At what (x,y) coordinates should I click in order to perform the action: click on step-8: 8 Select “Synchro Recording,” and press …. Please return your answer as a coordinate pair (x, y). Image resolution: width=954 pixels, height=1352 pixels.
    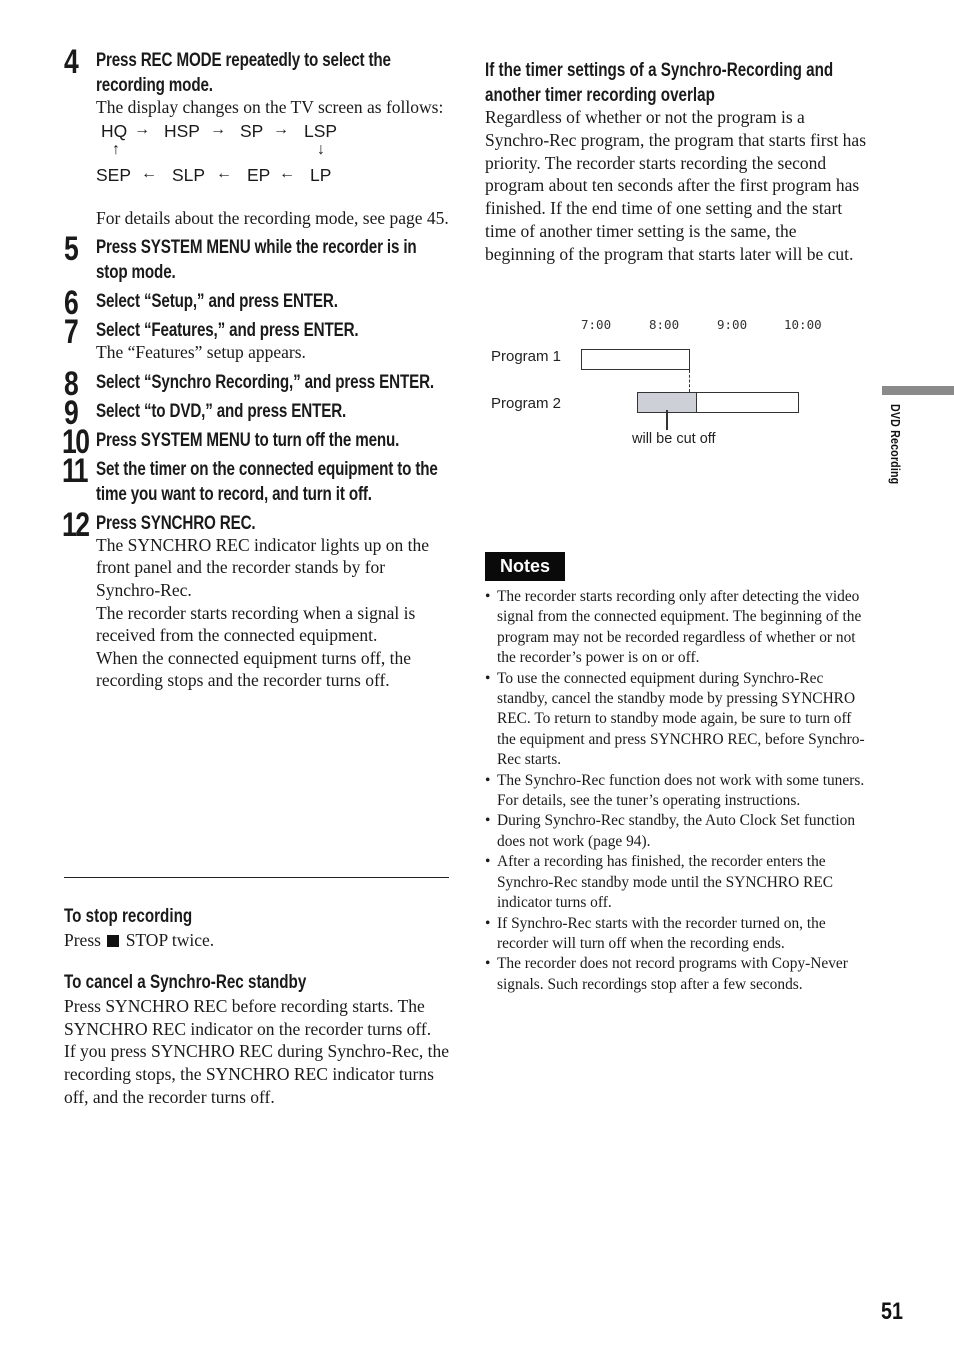
    Looking at the image, I should click on (257, 384).